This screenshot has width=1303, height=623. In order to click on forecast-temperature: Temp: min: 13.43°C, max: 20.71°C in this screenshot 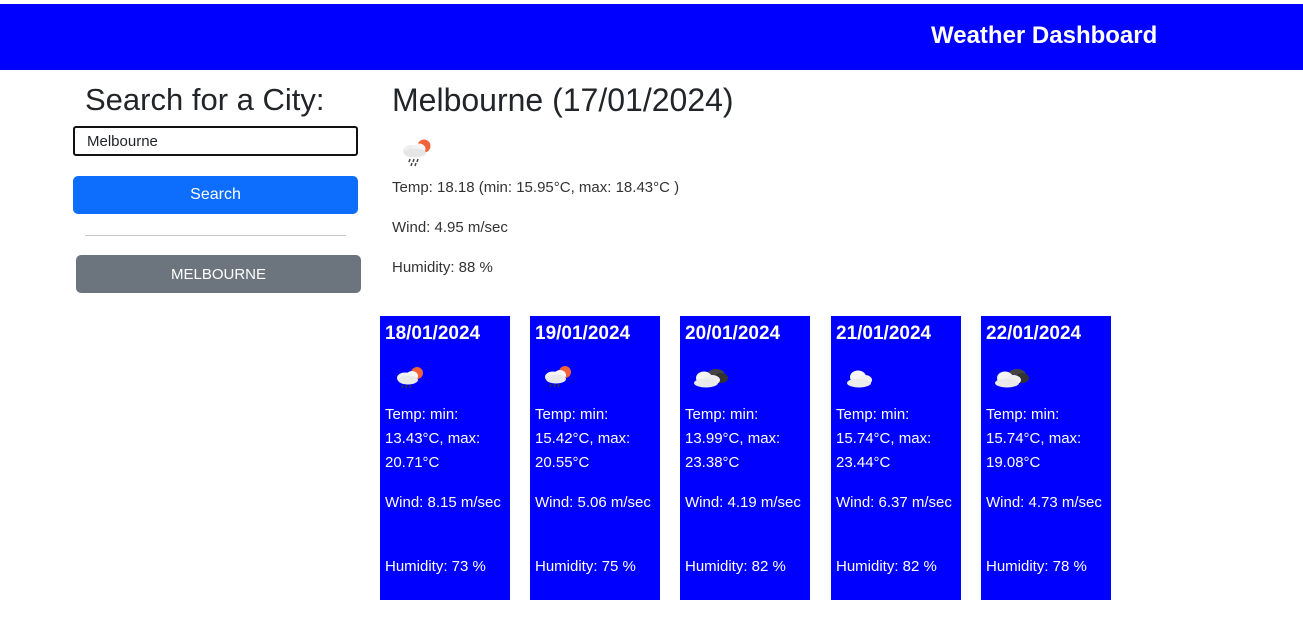, I will do `click(433, 438)`.